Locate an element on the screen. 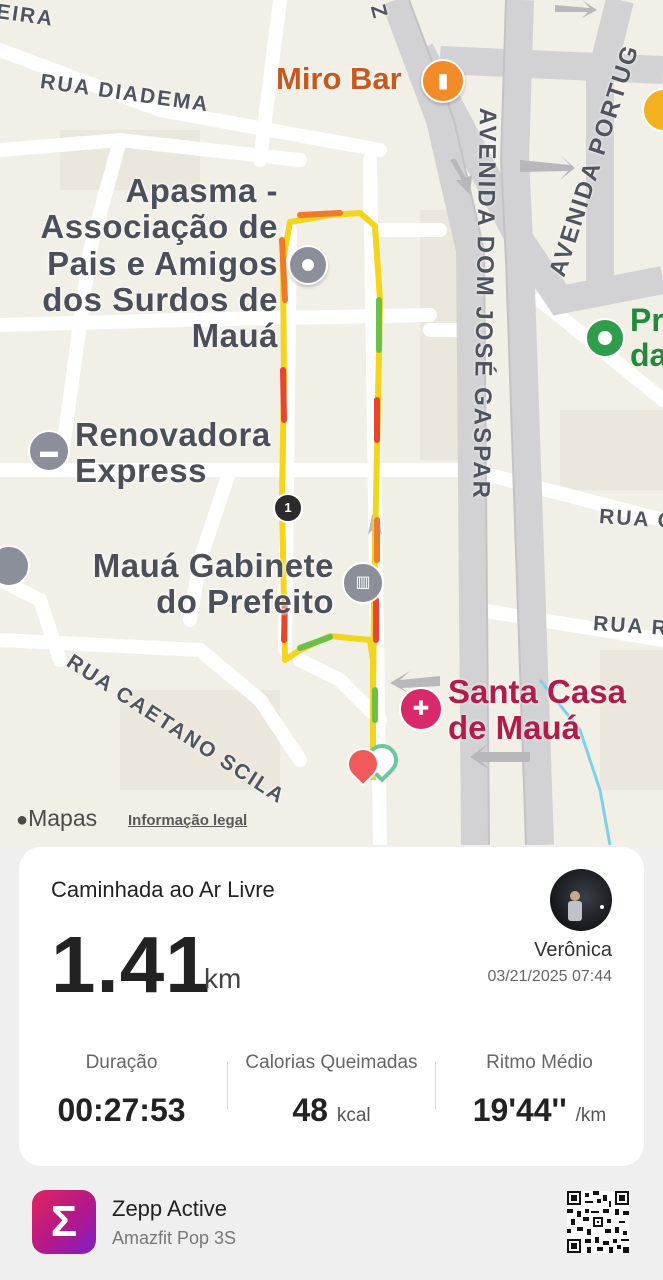 Image resolution: width=663 pixels, height=1280 pixels. building-icon: ▥ is located at coordinates (363, 583).